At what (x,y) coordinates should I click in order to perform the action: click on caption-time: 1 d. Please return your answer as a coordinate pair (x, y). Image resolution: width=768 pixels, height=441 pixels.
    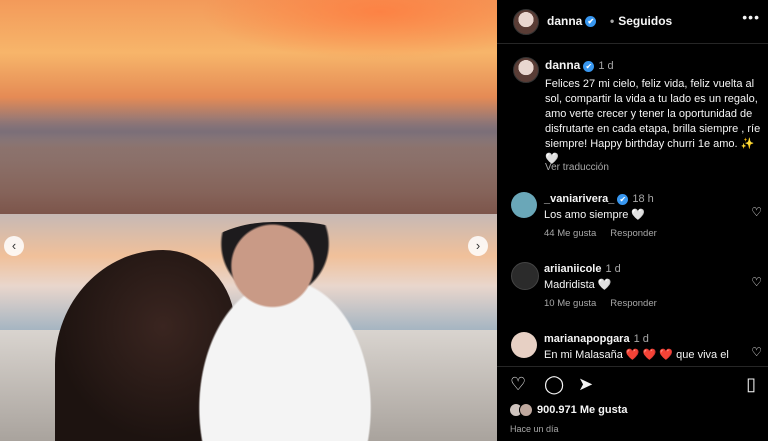
    Looking at the image, I should click on (606, 66).